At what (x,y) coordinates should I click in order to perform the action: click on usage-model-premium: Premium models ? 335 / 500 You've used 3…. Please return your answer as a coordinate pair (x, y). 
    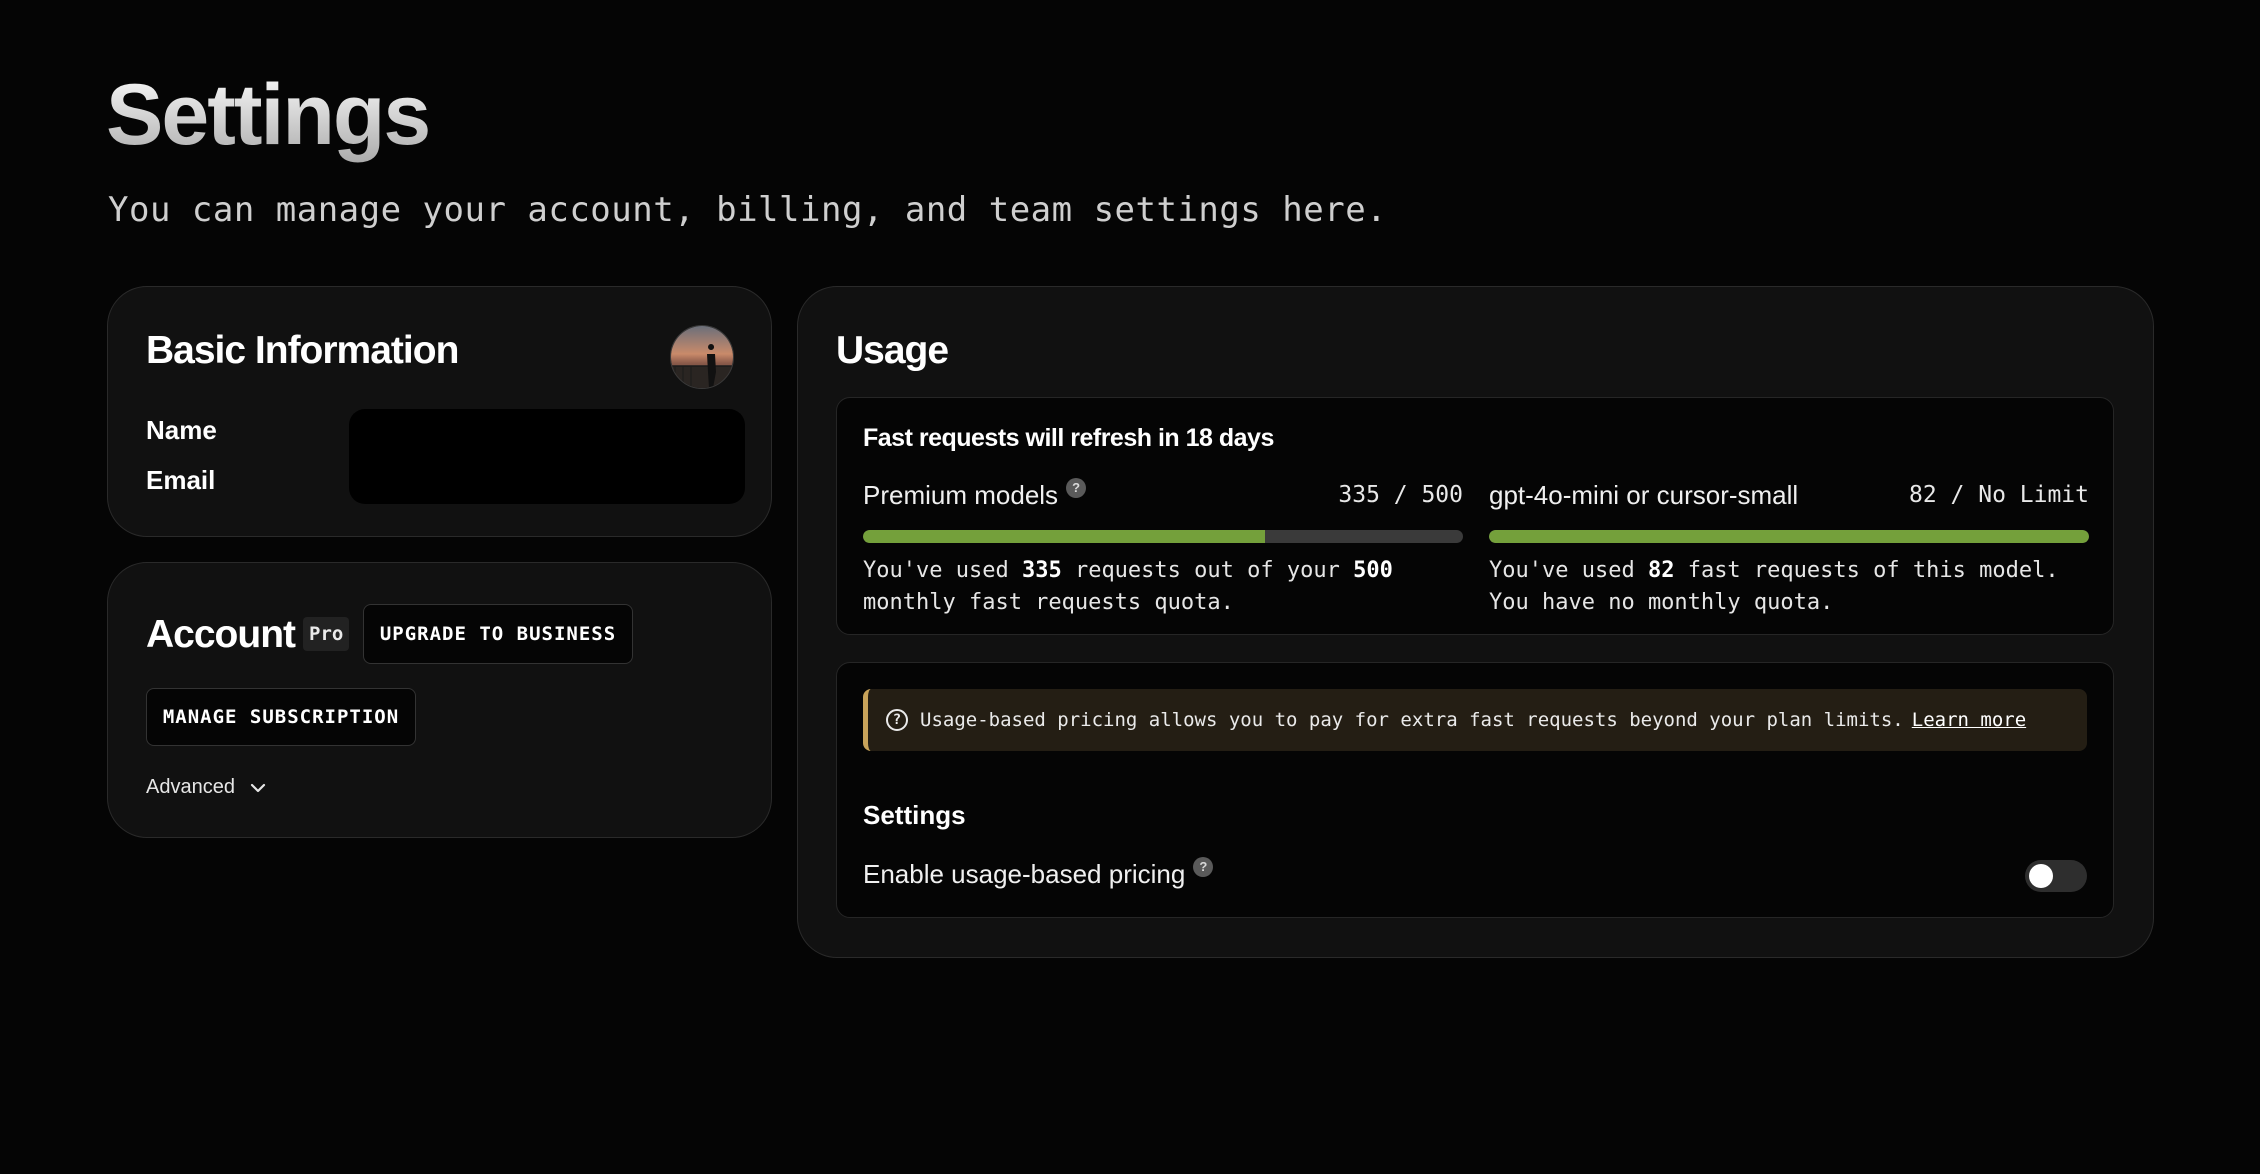
    Looking at the image, I should click on (1163, 548).